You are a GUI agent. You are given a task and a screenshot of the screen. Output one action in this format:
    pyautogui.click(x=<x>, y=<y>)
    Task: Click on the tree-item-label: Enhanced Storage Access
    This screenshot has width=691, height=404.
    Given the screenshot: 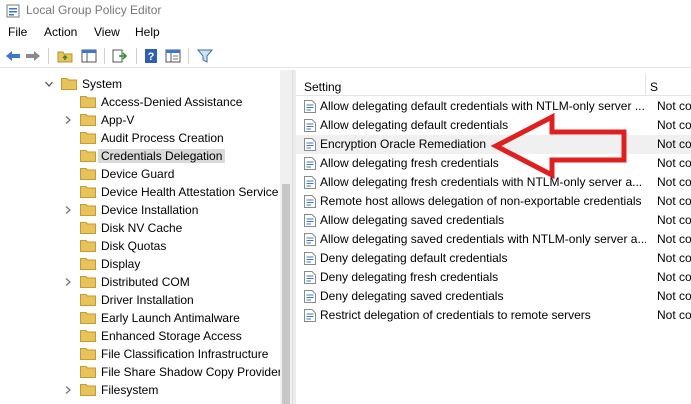 What is the action you would take?
    pyautogui.click(x=171, y=336)
    